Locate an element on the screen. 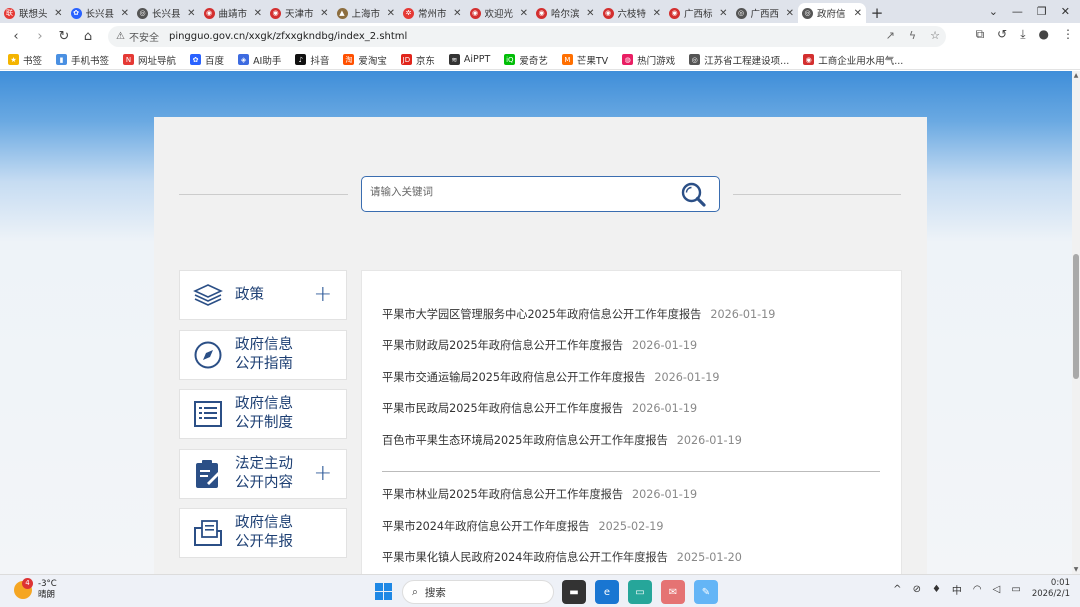 The height and width of the screenshot is (607, 1080). edge-browser-icon: e is located at coordinates (607, 592).